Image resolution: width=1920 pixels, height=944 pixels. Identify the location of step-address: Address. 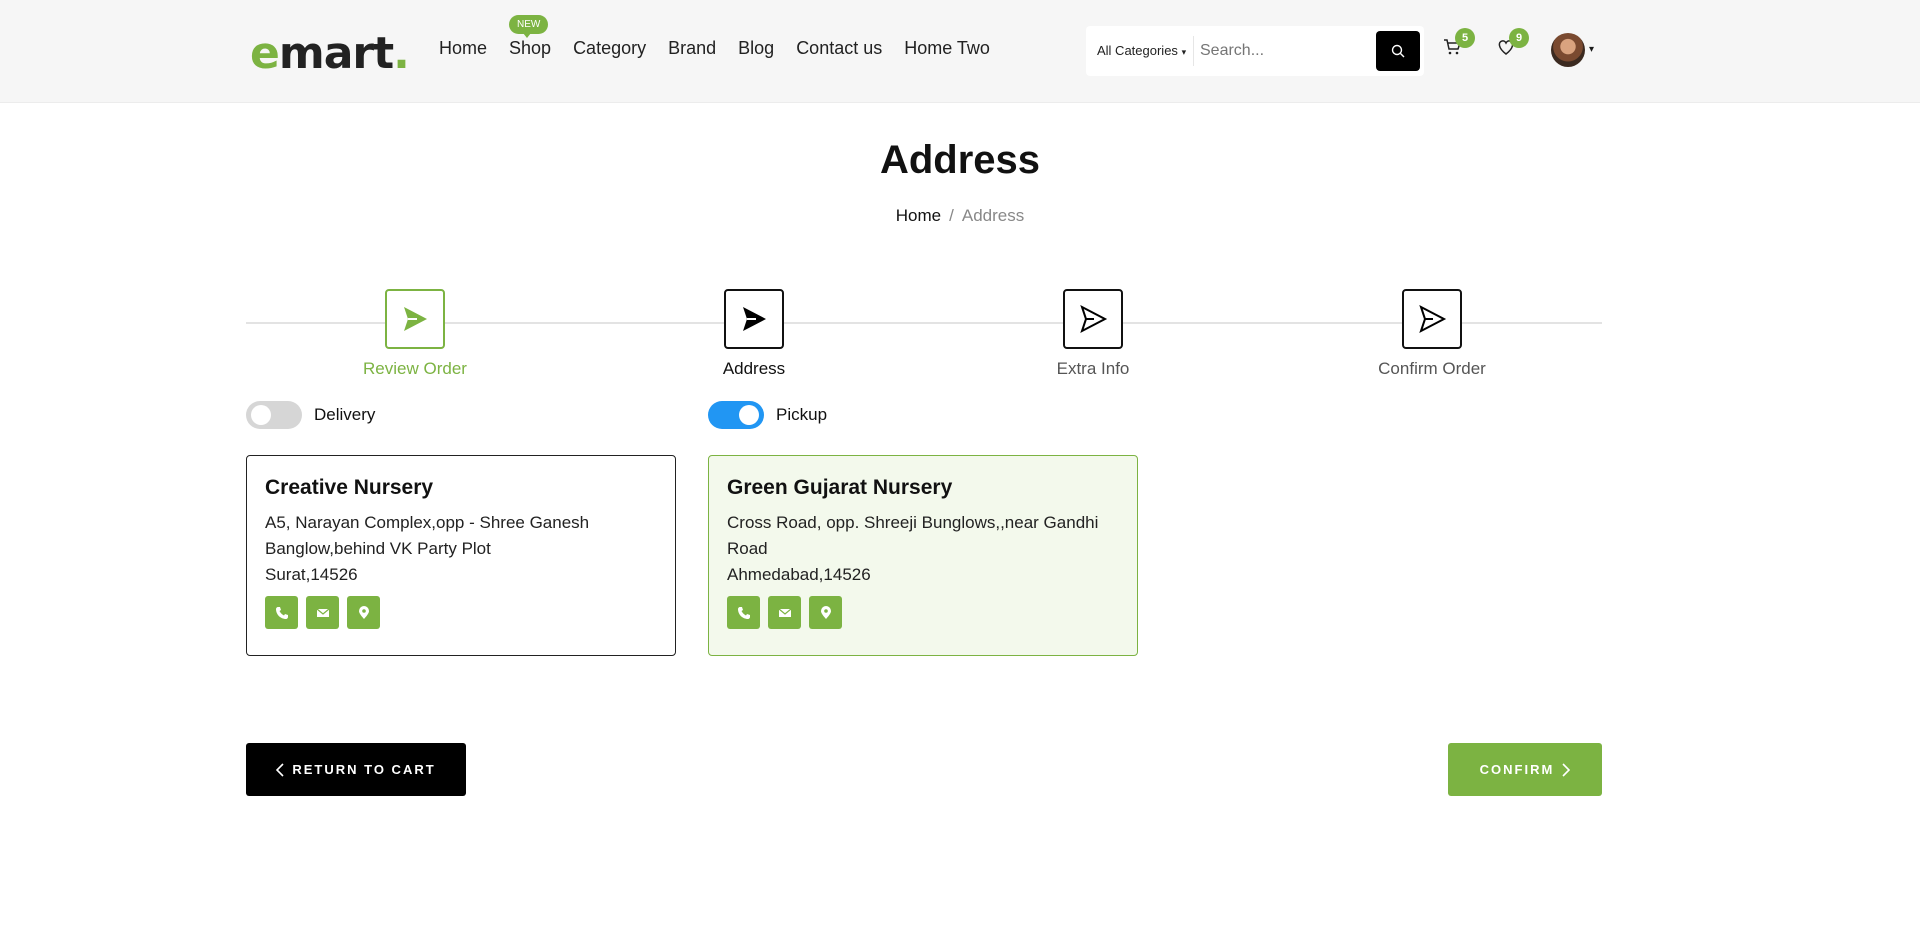
(754, 334).